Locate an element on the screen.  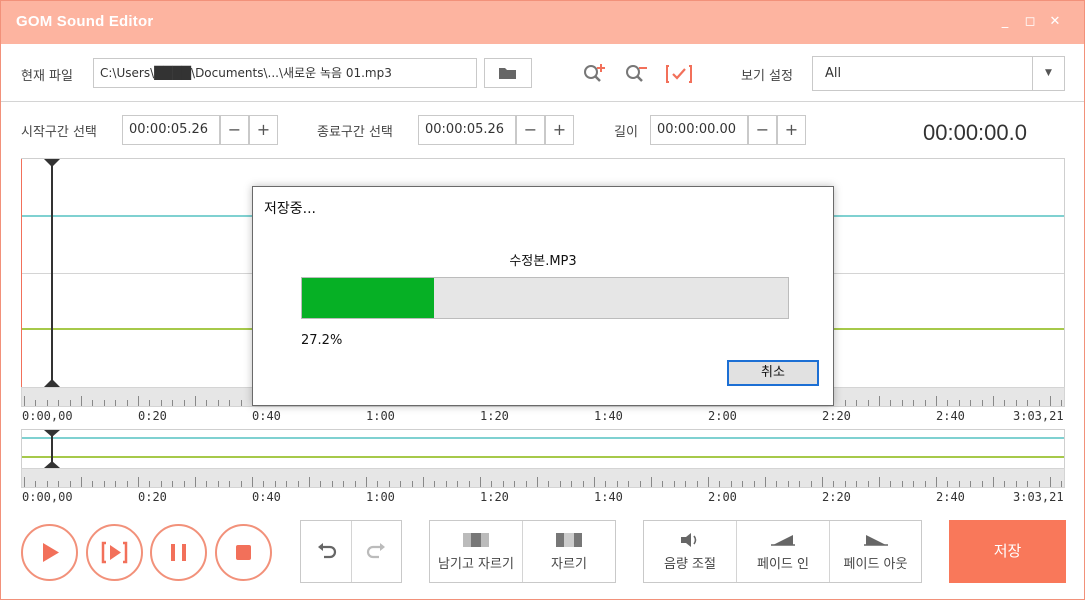
volume-button: 음량 조절 is located at coordinates (690, 551).